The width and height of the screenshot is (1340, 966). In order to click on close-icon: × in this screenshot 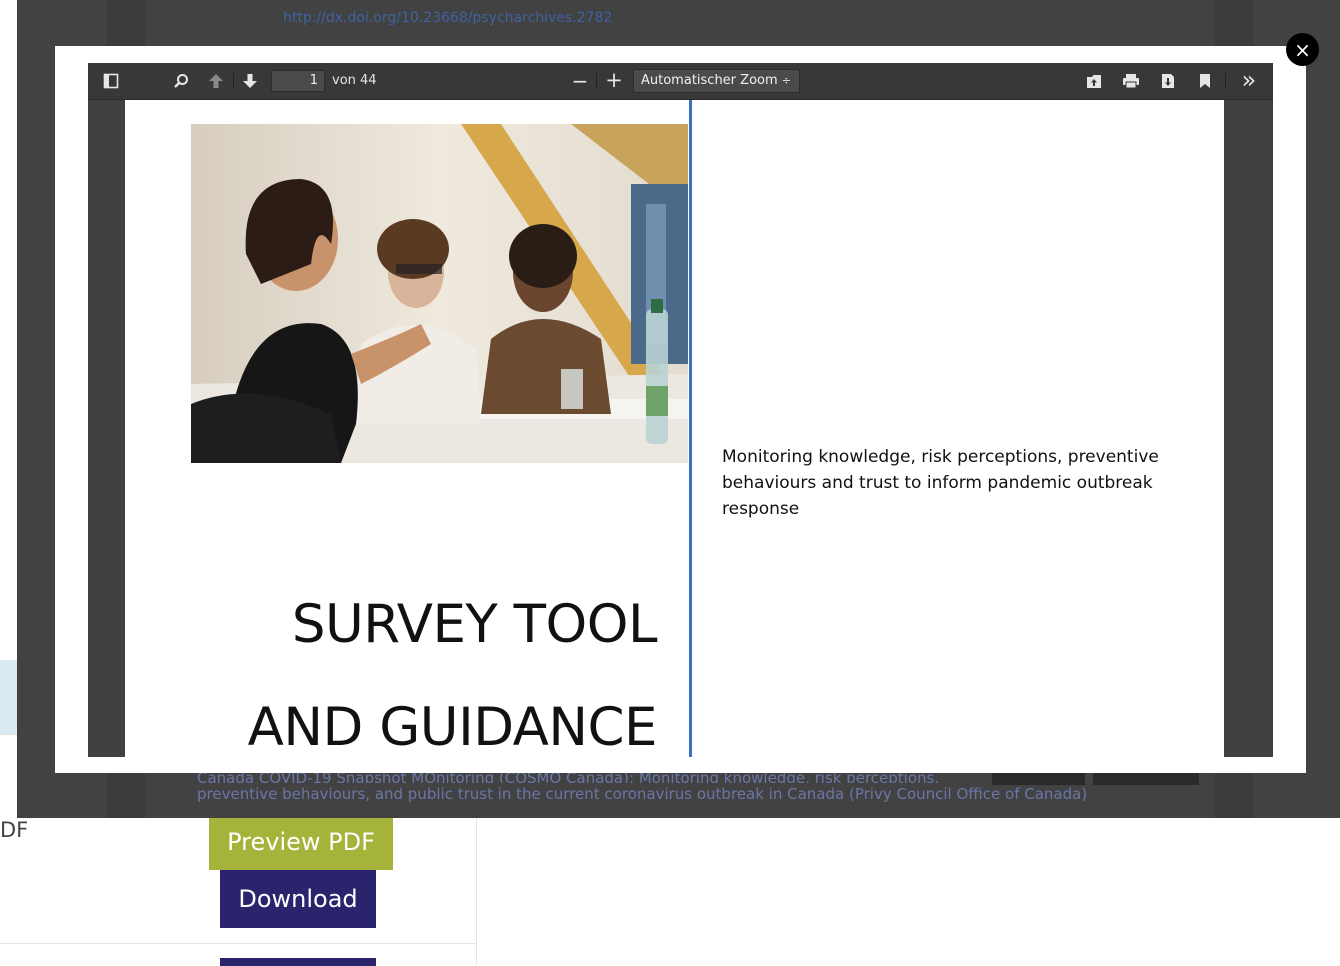, I will do `click(1302, 49)`.